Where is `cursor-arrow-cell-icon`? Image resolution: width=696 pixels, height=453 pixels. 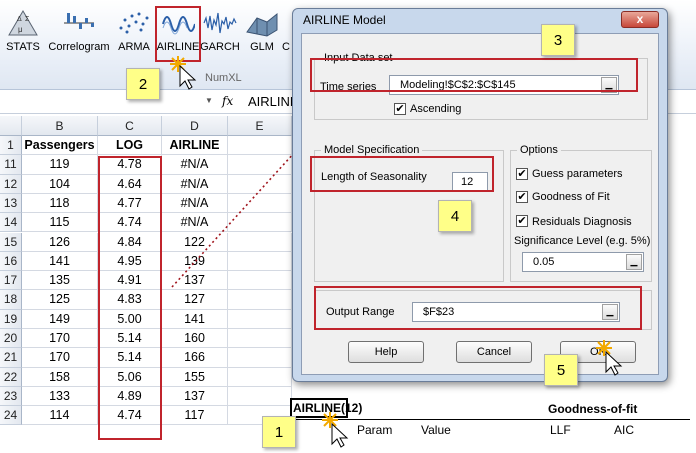 cursor-arrow-cell-icon is located at coordinates (335, 430).